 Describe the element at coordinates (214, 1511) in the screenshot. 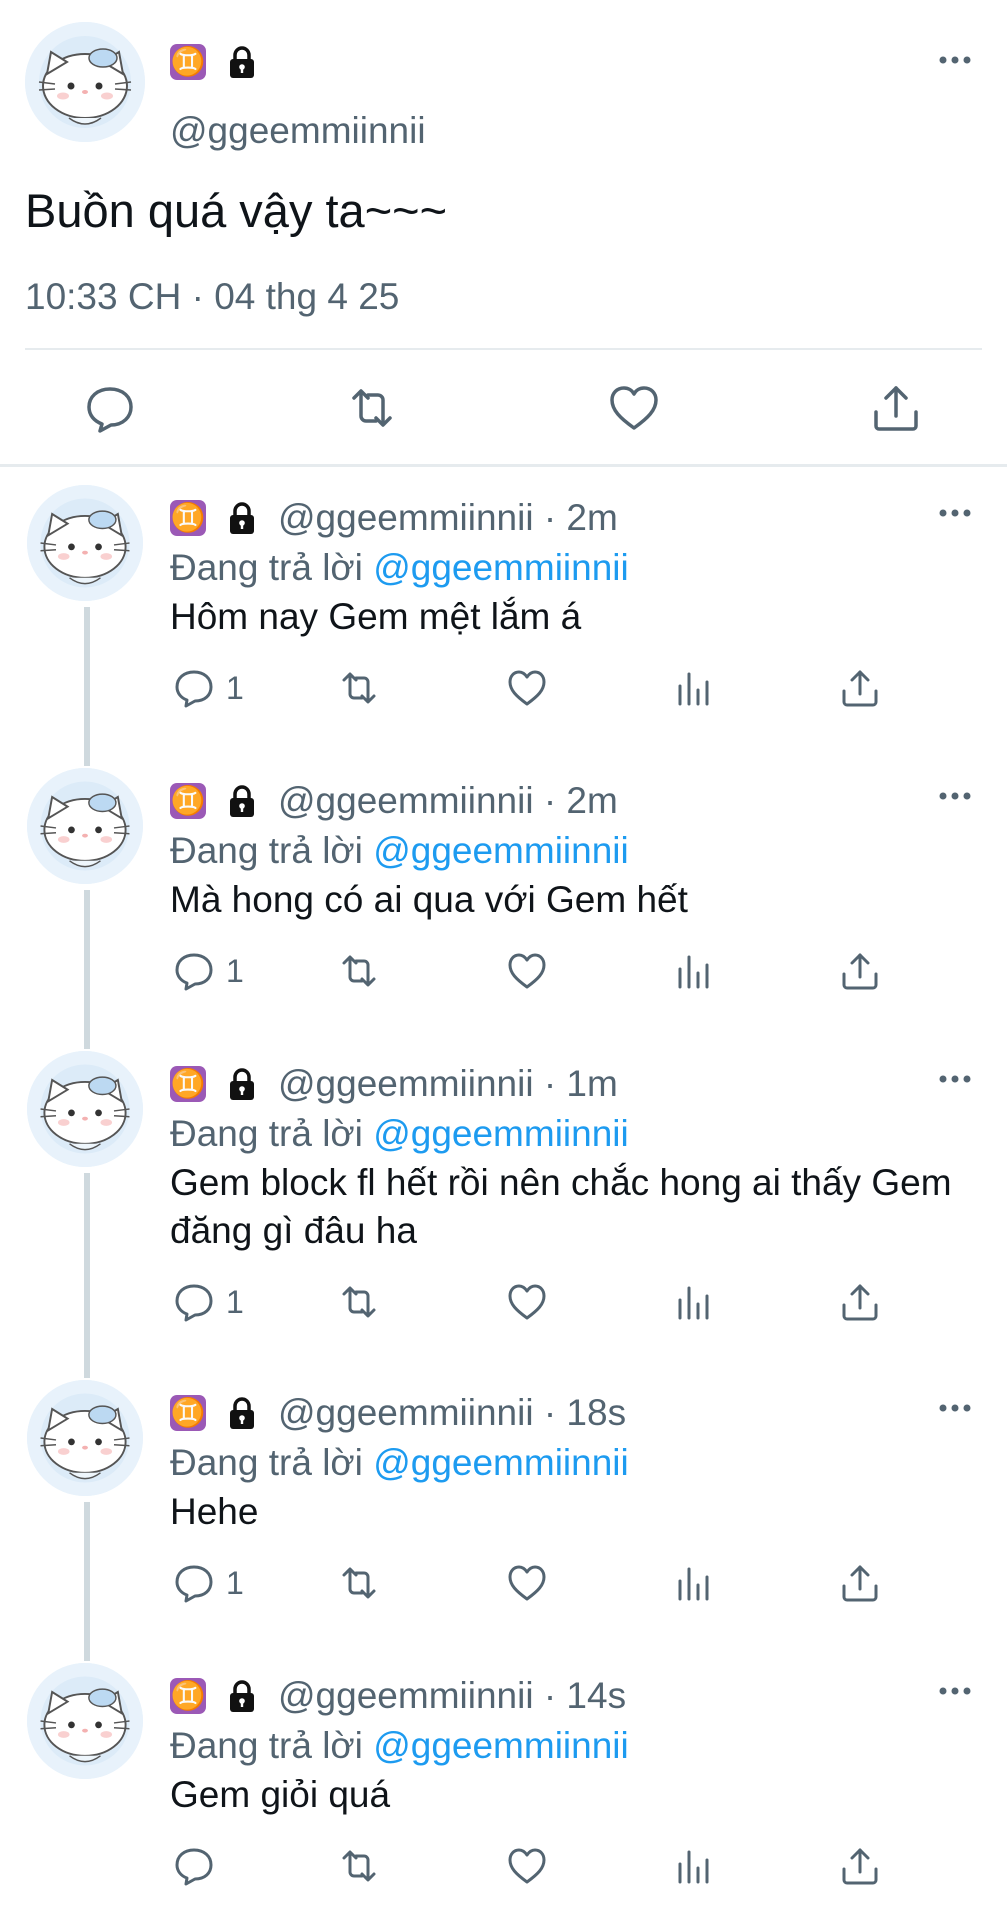

I see `reply-text: Hehe` at that location.